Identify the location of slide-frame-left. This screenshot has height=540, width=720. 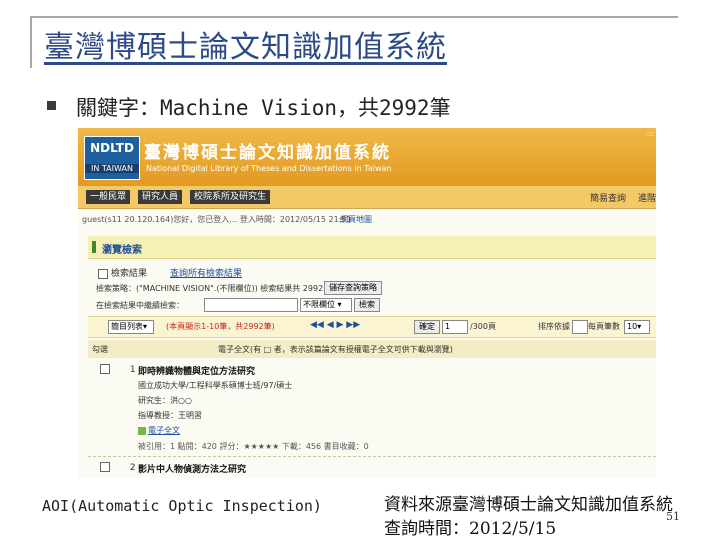
(31, 42).